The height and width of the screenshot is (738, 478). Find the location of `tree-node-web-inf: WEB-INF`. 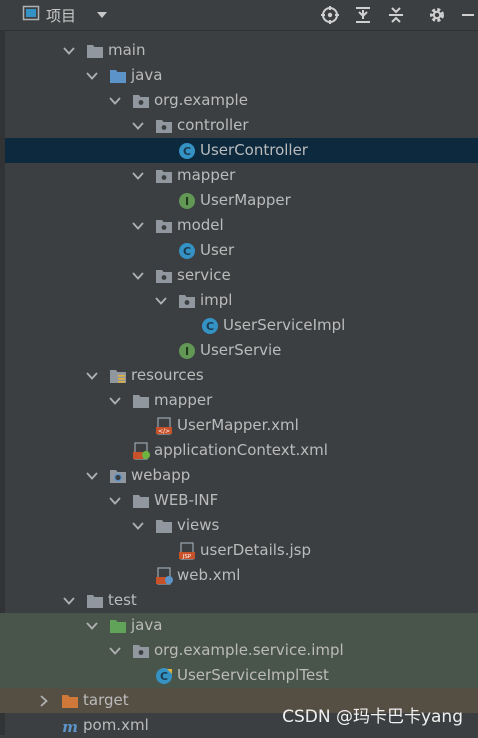

tree-node-web-inf: WEB-INF is located at coordinates (239, 500).